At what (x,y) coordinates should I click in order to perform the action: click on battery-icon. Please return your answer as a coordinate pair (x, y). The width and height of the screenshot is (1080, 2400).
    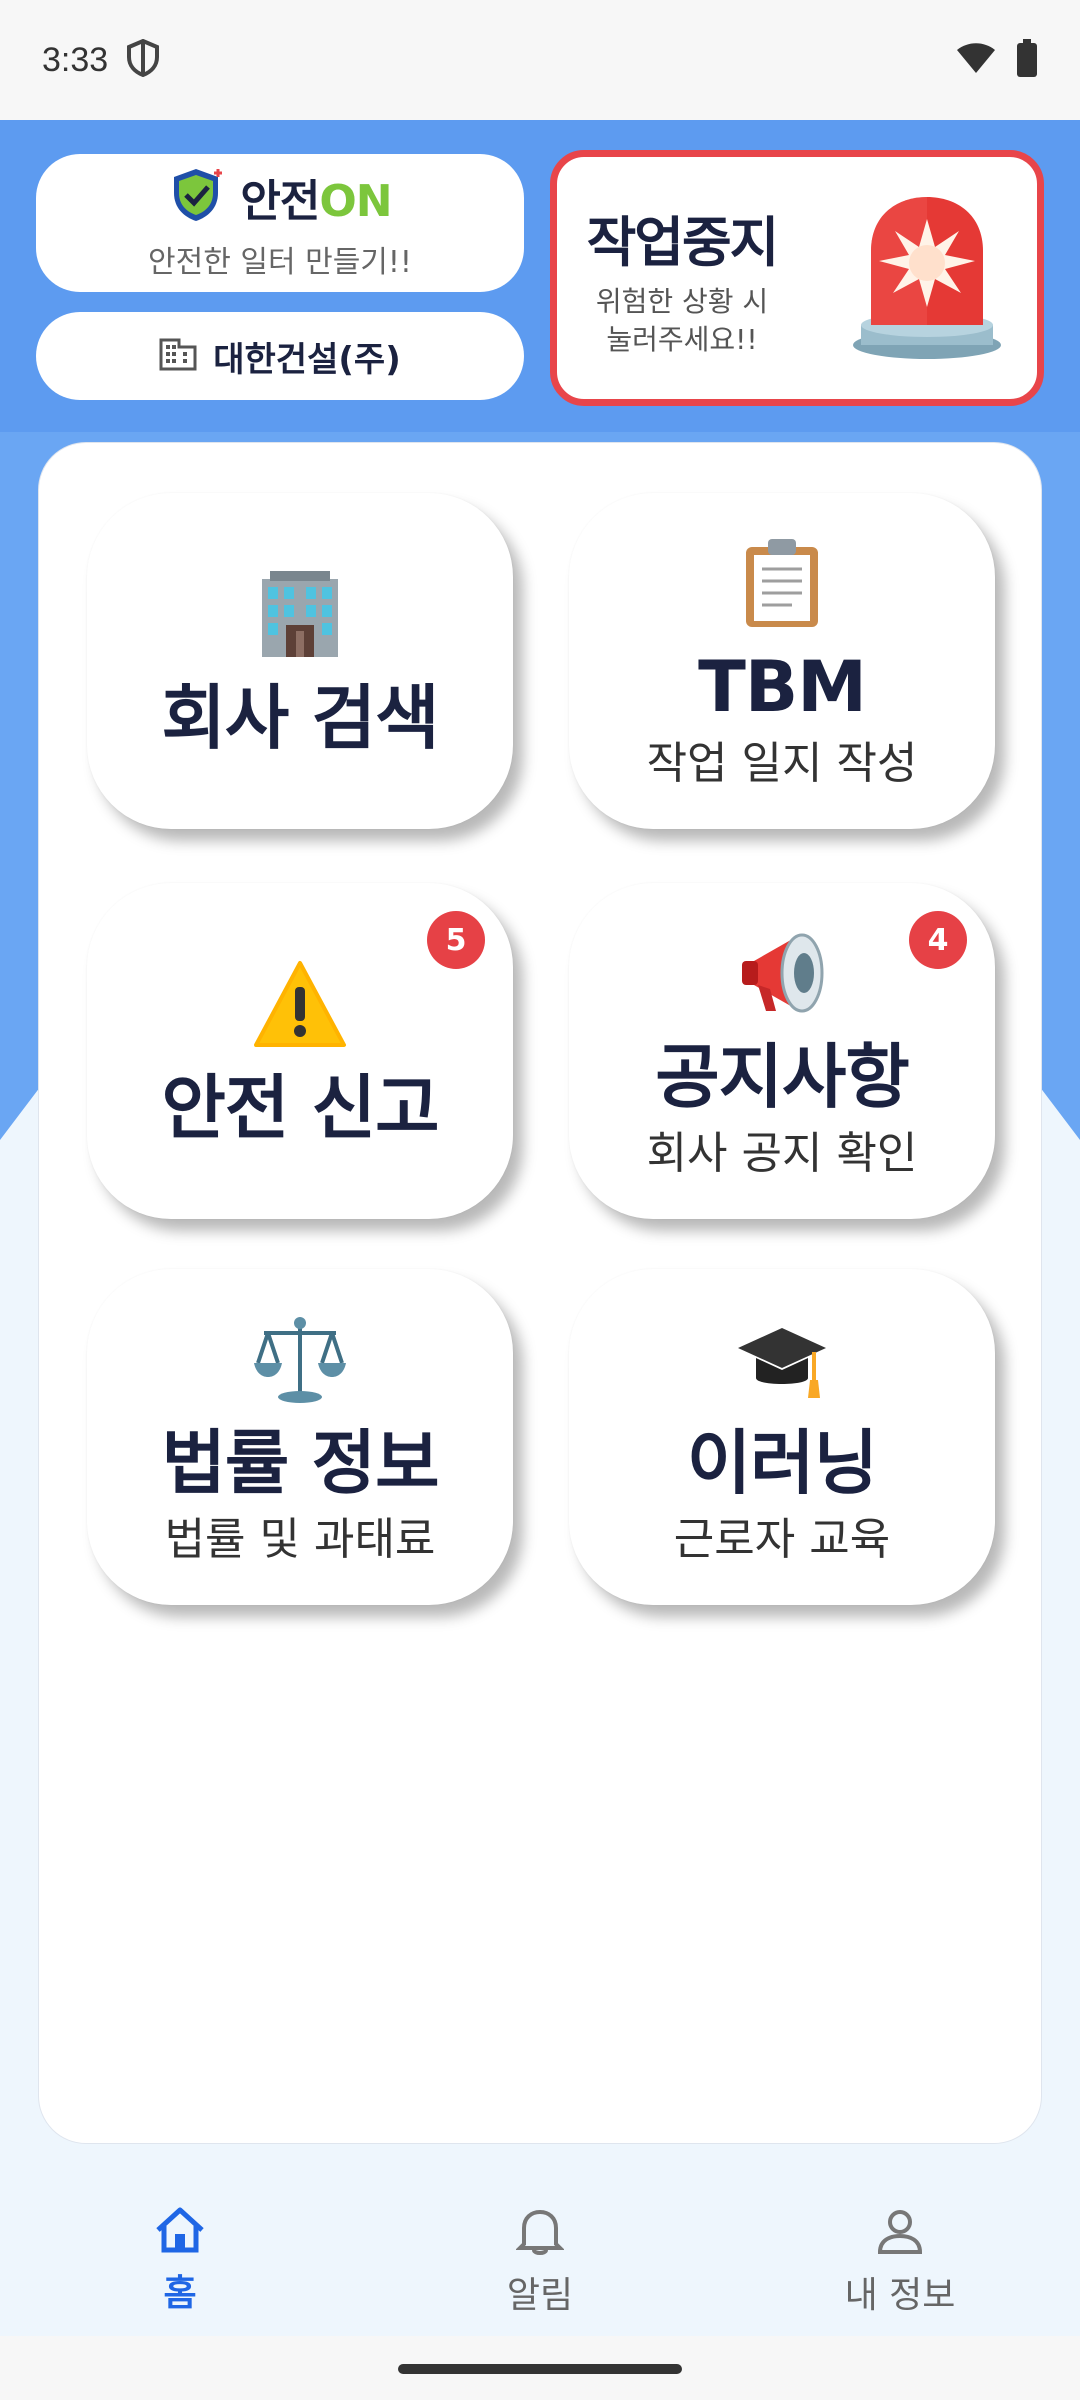
    Looking at the image, I should click on (1027, 60).